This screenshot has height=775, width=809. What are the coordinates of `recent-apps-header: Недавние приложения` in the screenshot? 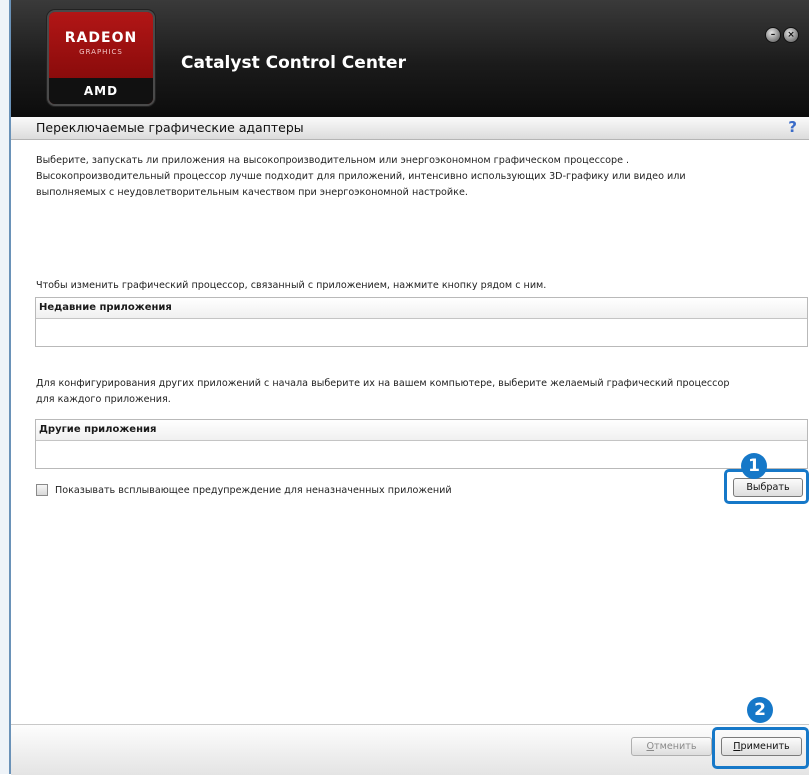 It's located at (421, 308).